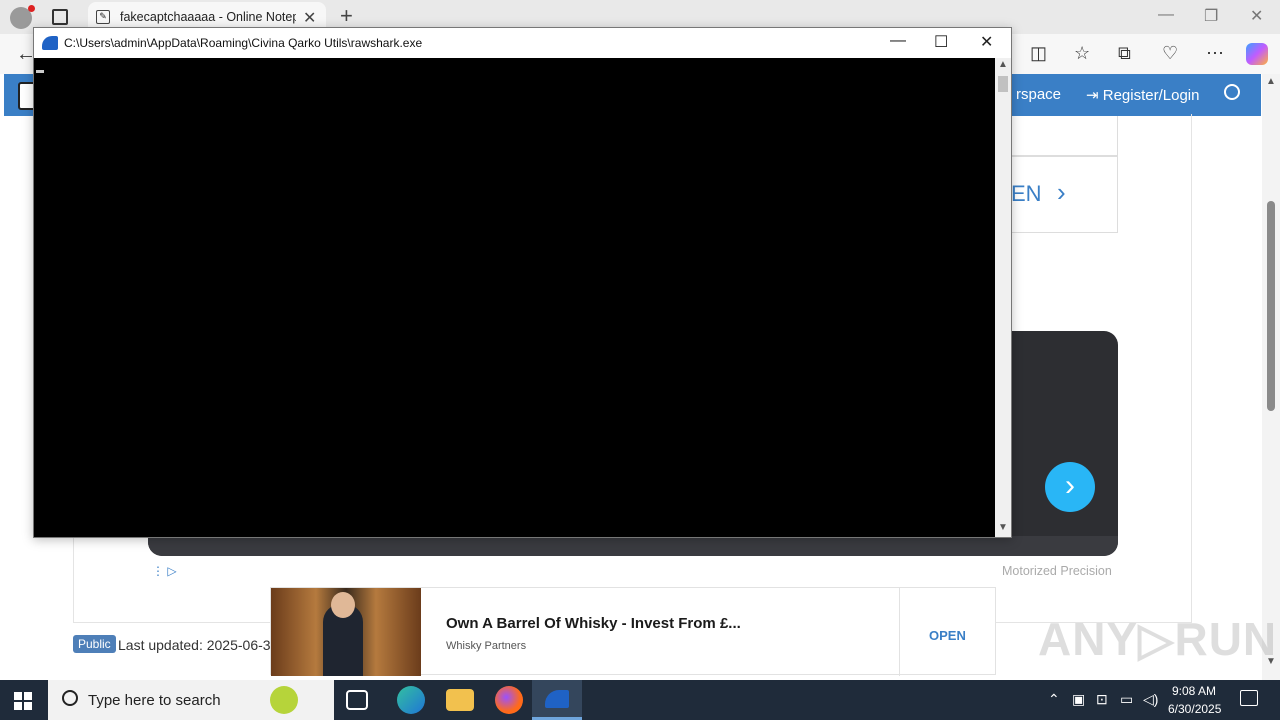 Image resolution: width=1280 pixels, height=720 pixels. I want to click on favorites-icon: ☆, so click(1082, 53).